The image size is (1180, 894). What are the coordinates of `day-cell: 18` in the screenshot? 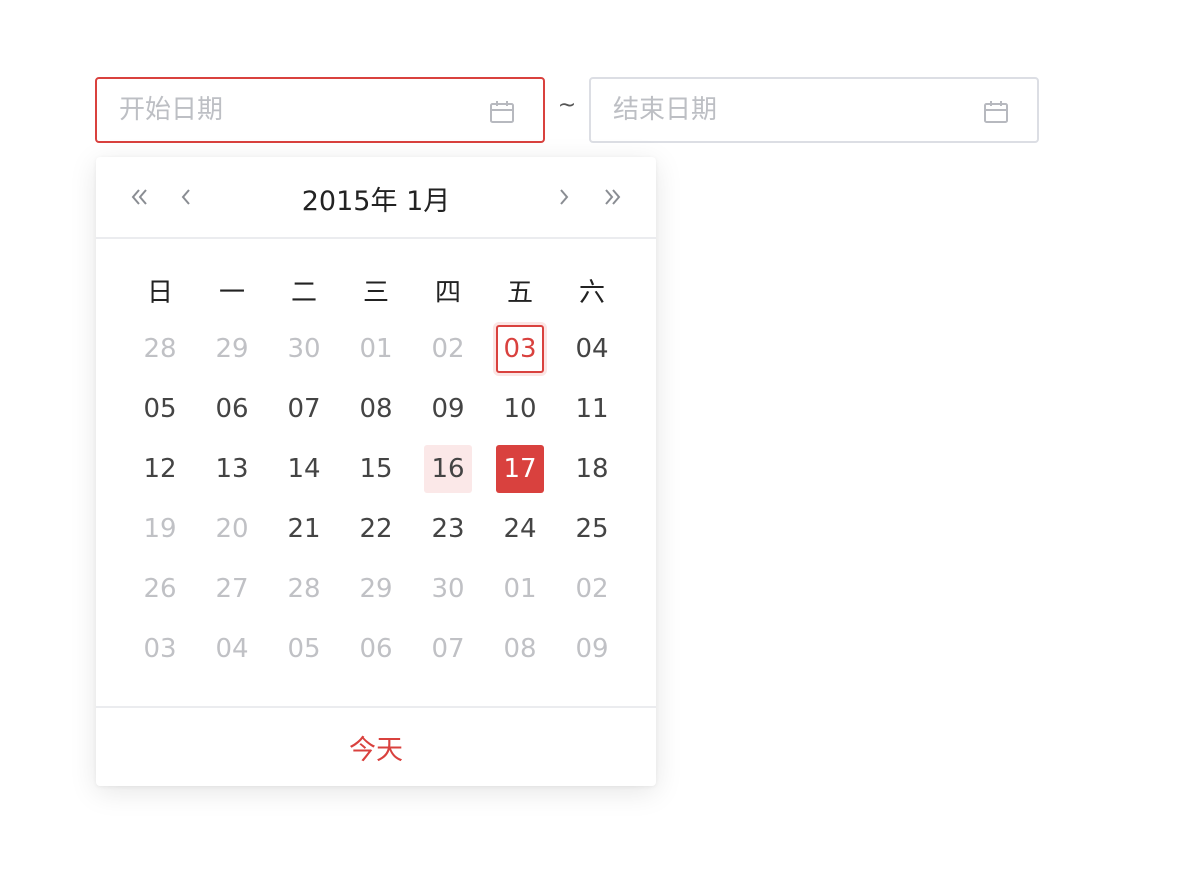 It's located at (592, 469).